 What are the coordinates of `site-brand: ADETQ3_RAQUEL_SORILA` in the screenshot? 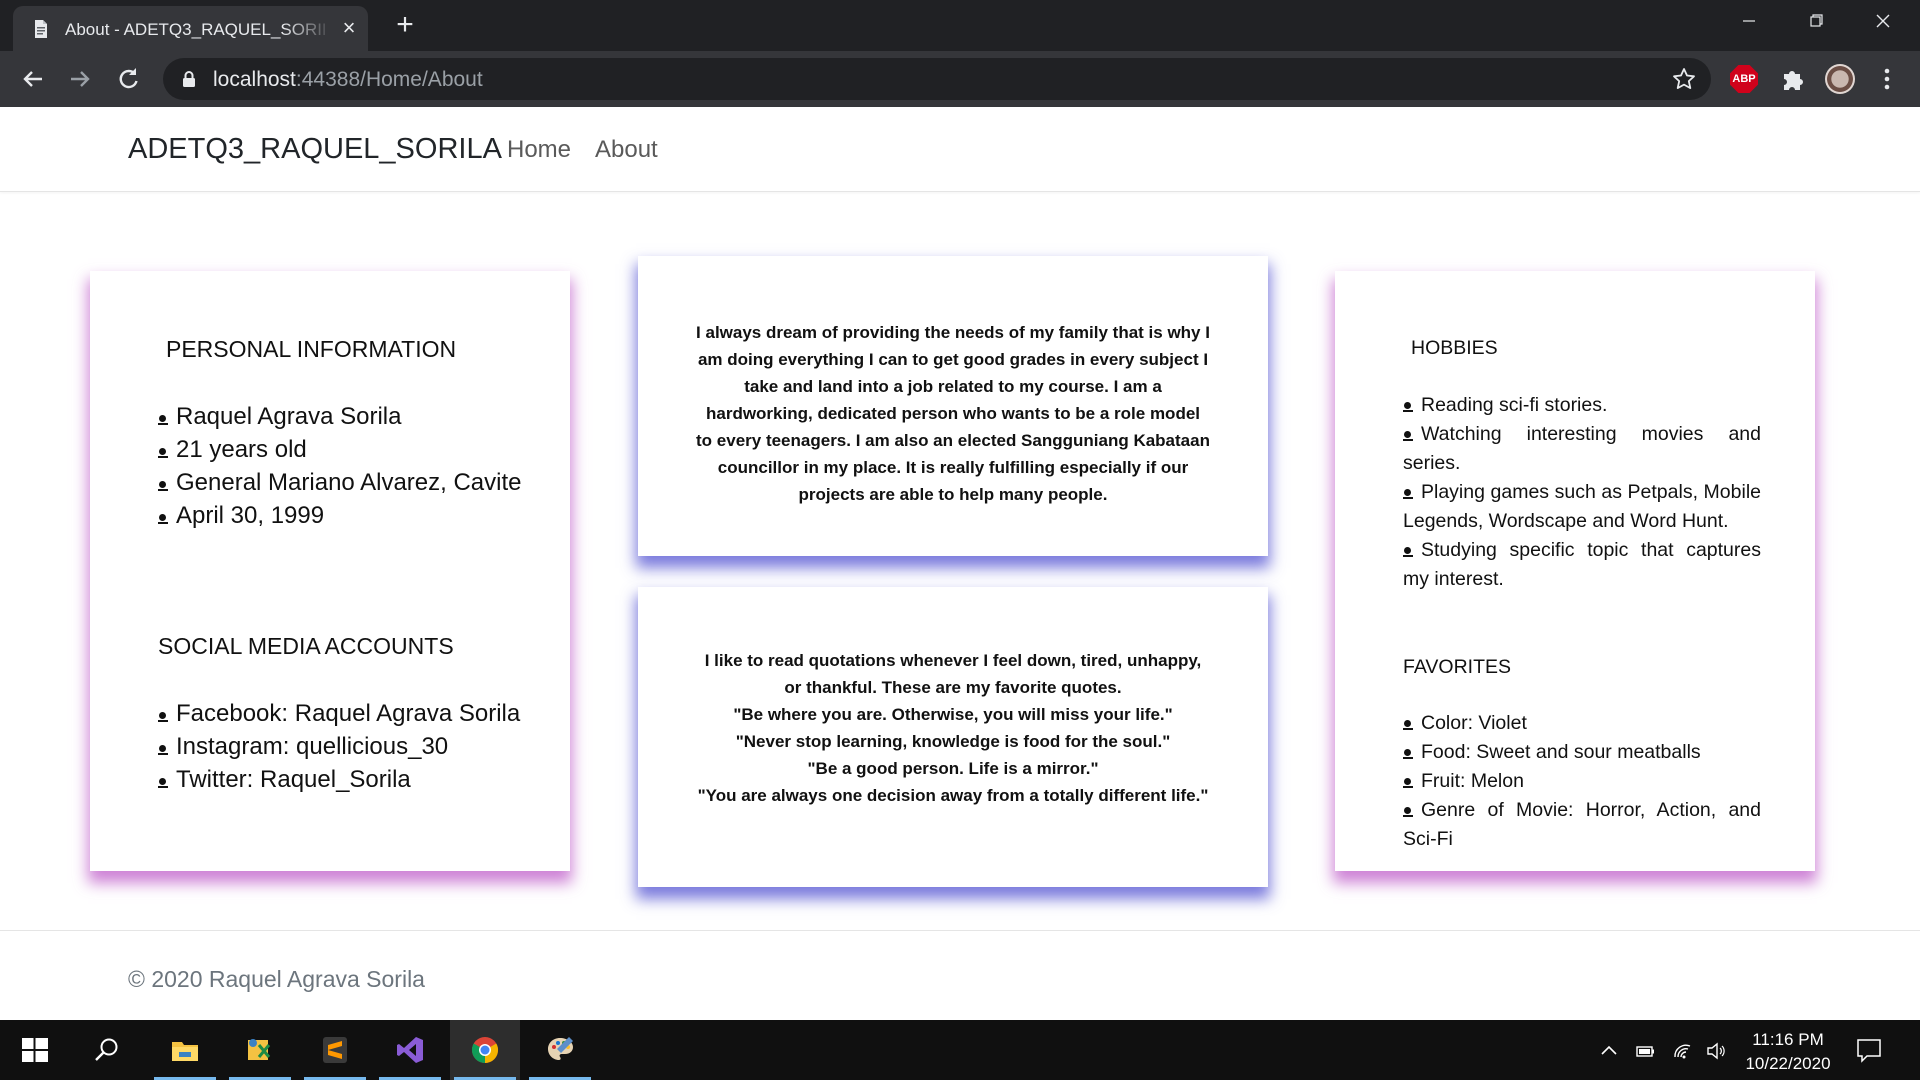 It's located at (315, 149).